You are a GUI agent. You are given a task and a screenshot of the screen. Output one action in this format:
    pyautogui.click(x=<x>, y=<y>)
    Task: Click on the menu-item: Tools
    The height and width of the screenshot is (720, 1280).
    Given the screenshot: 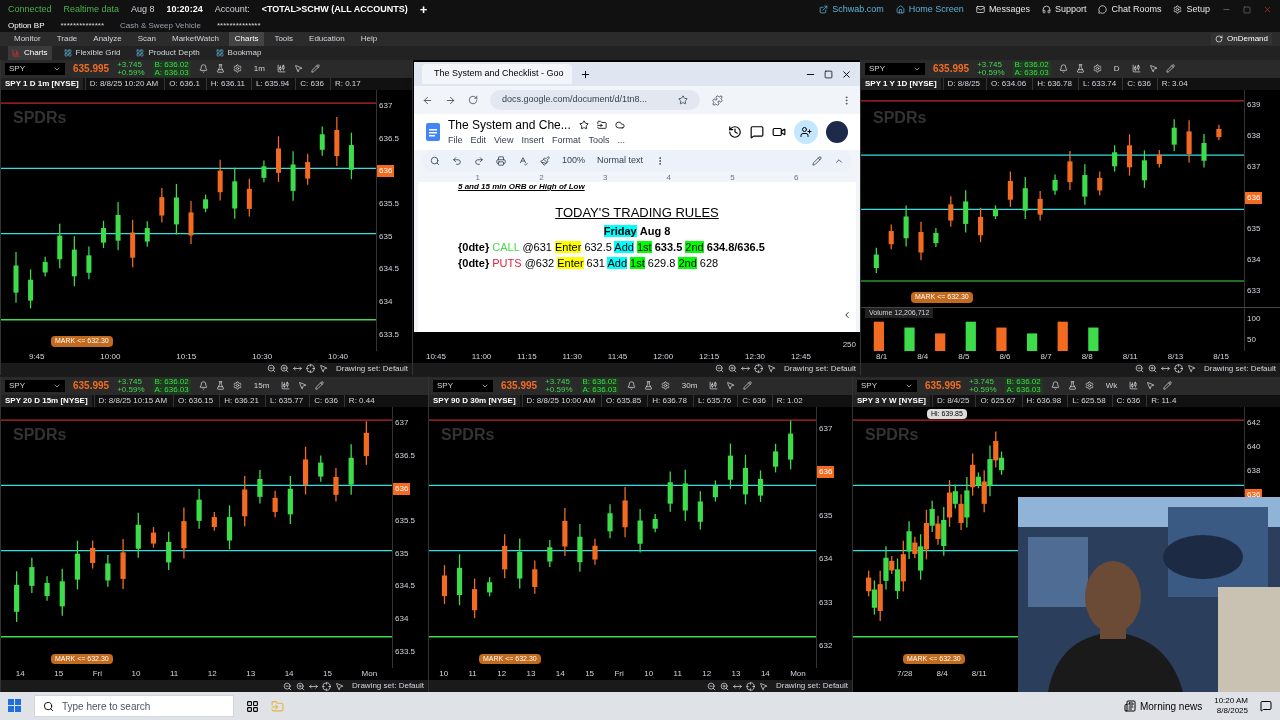 What is the action you would take?
    pyautogui.click(x=599, y=141)
    